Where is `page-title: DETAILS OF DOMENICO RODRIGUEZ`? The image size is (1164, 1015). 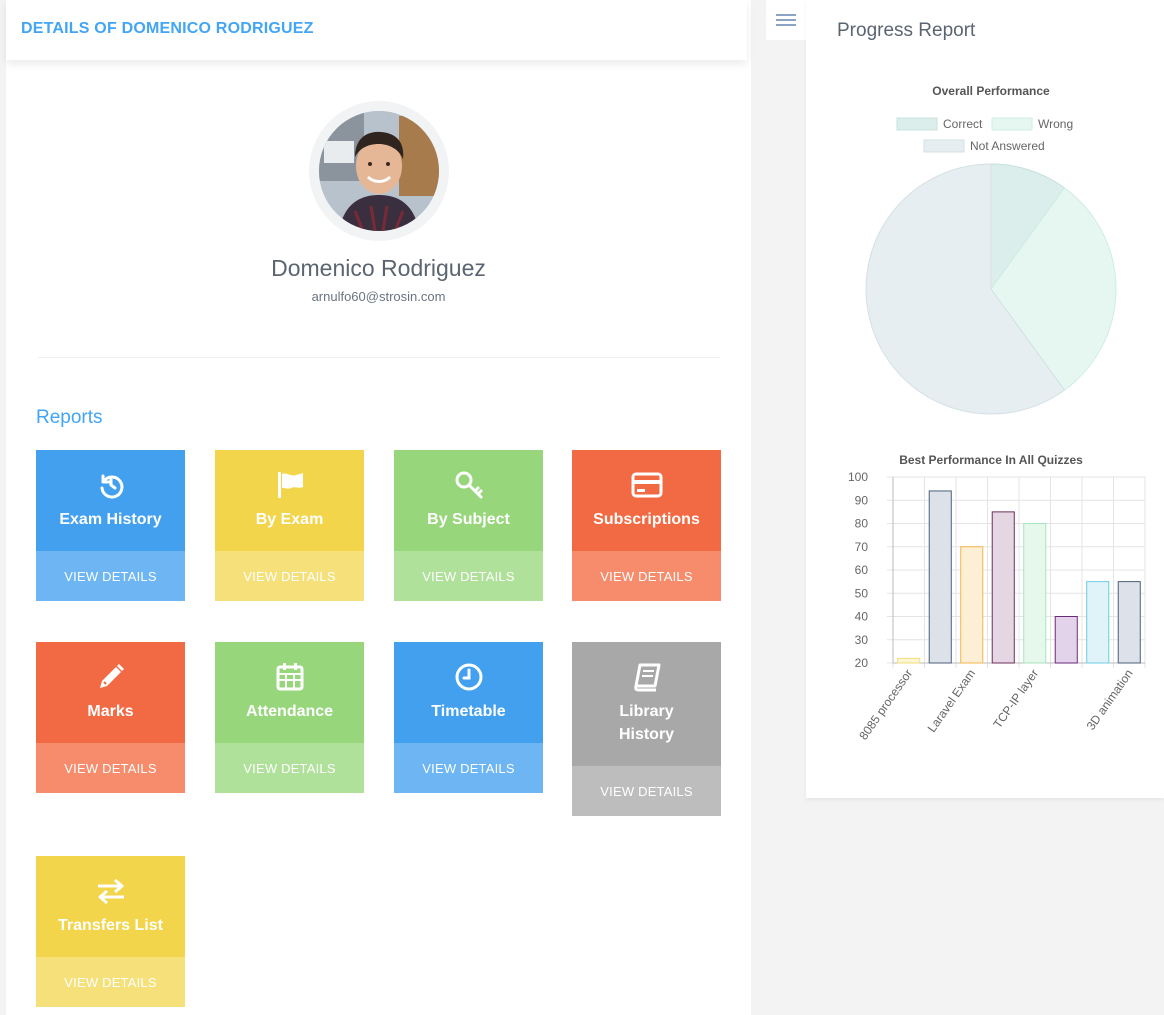 page-title: DETAILS OF DOMENICO RODRIGUEZ is located at coordinates (167, 28).